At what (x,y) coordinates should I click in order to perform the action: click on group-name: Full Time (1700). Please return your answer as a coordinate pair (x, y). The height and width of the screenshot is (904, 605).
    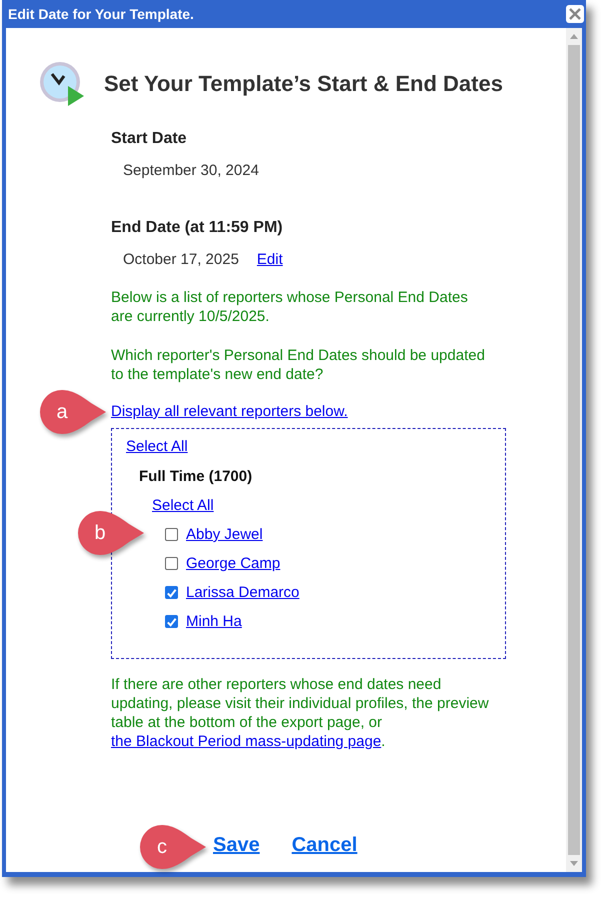
    Looking at the image, I should click on (196, 476).